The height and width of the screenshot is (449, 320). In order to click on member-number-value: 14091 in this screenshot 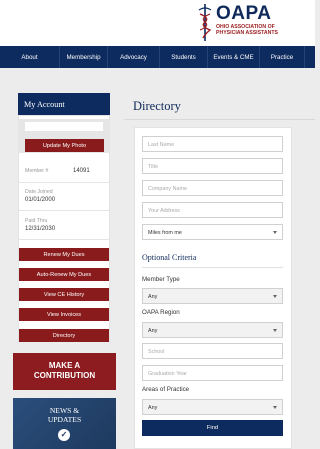, I will do `click(81, 171)`.